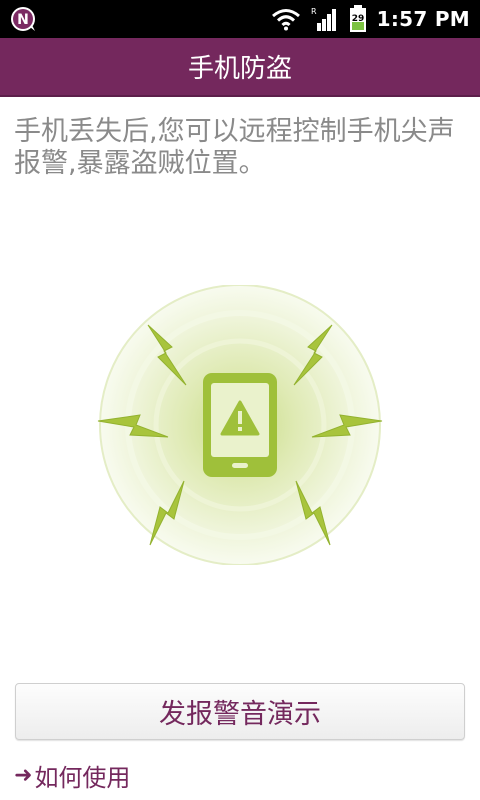  What do you see at coordinates (234, 147) in the screenshot?
I see `feature-description: 手机丢失后,您可以远程控制手机尖声报警,暴露盗贼位置。` at bounding box center [234, 147].